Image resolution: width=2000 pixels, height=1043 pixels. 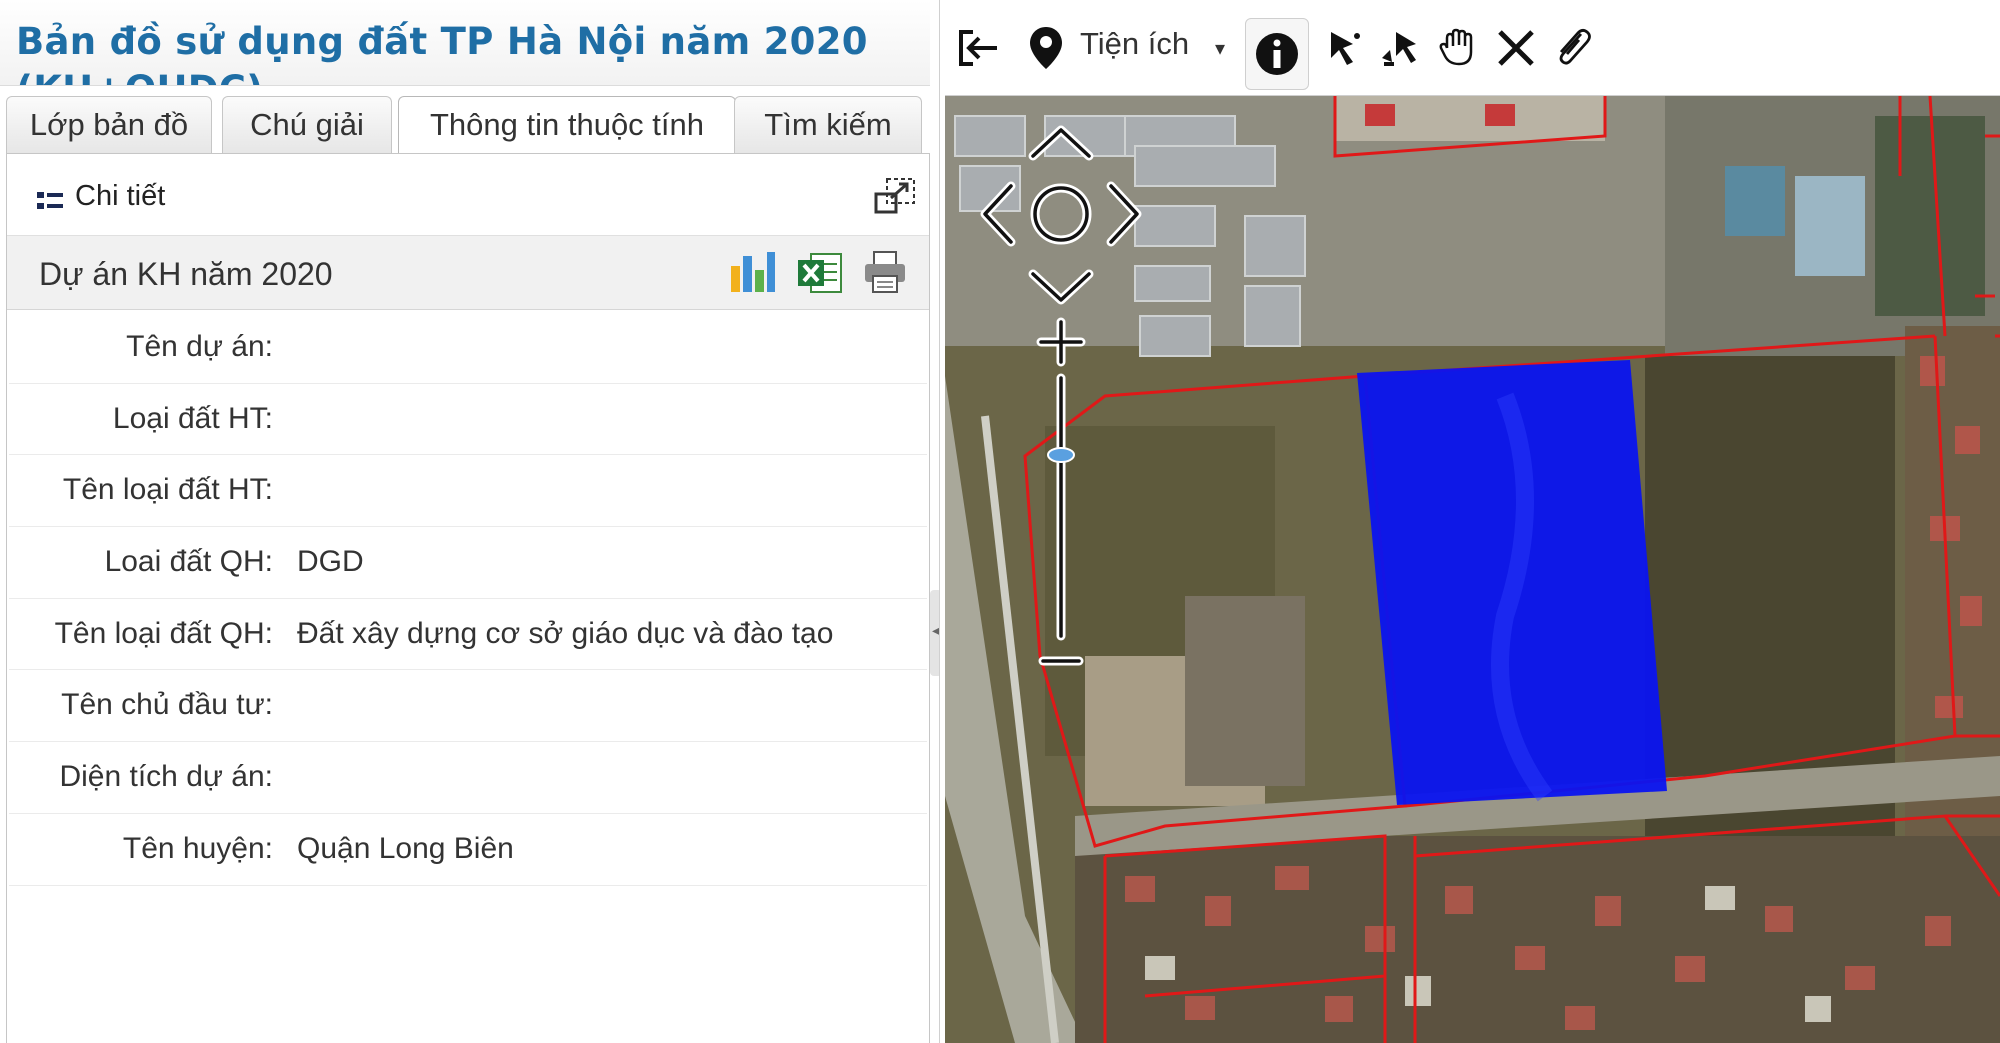 I want to click on pan-up-icon, so click(x=1061, y=143).